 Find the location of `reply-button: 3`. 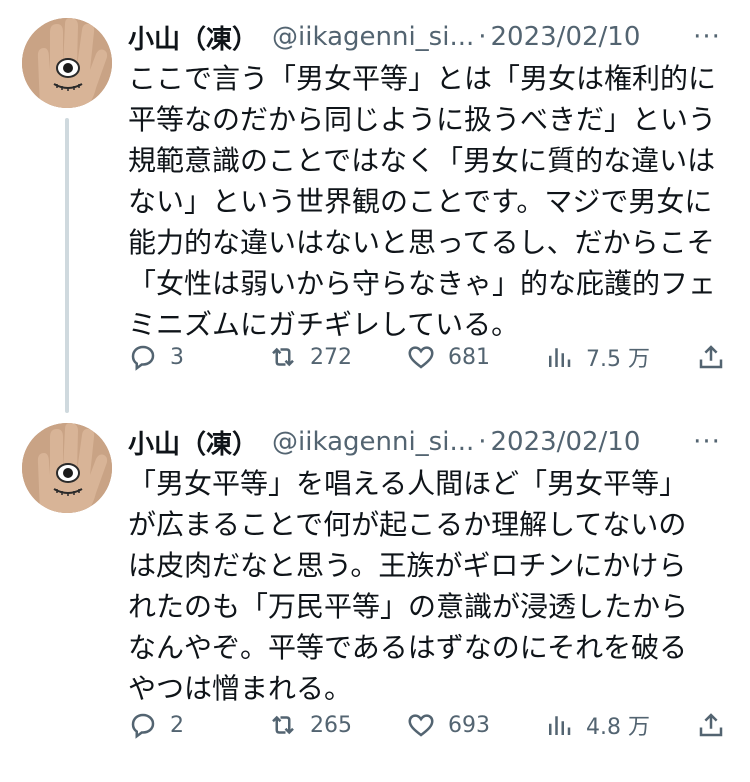

reply-button: 3 is located at coordinates (156, 357).